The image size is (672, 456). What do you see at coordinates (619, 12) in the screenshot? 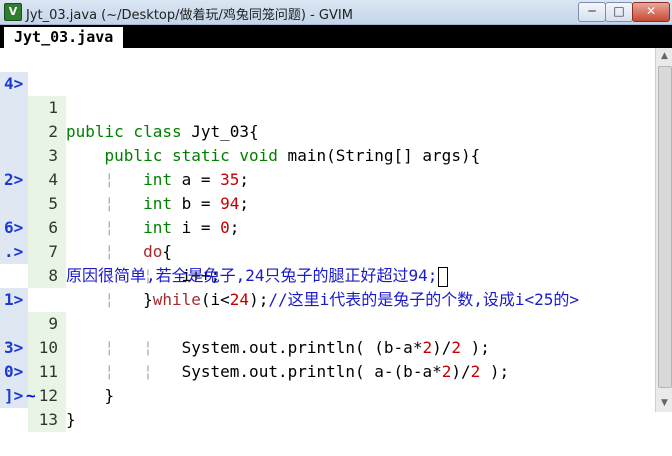
I see `maximize-button: □` at bounding box center [619, 12].